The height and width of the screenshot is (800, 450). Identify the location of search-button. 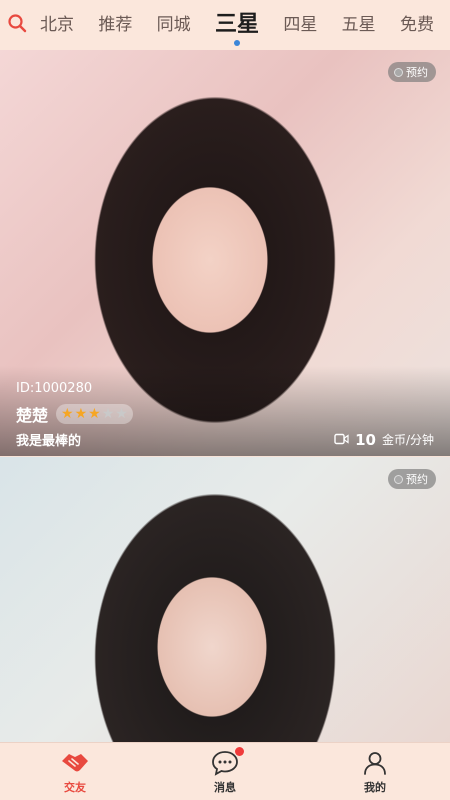
(17, 25).